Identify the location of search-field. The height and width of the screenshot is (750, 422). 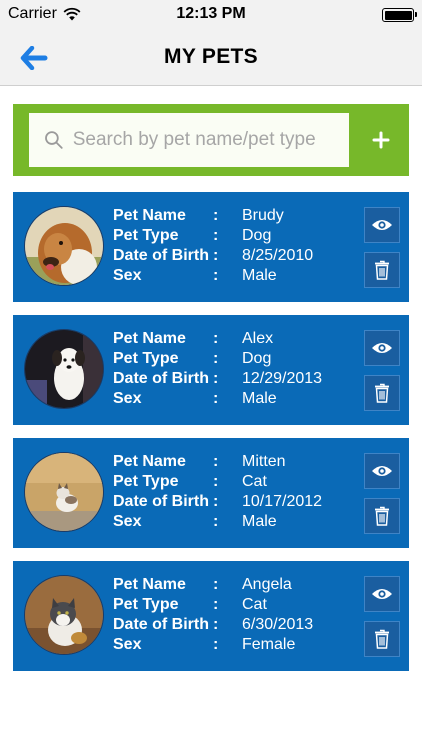
(189, 140).